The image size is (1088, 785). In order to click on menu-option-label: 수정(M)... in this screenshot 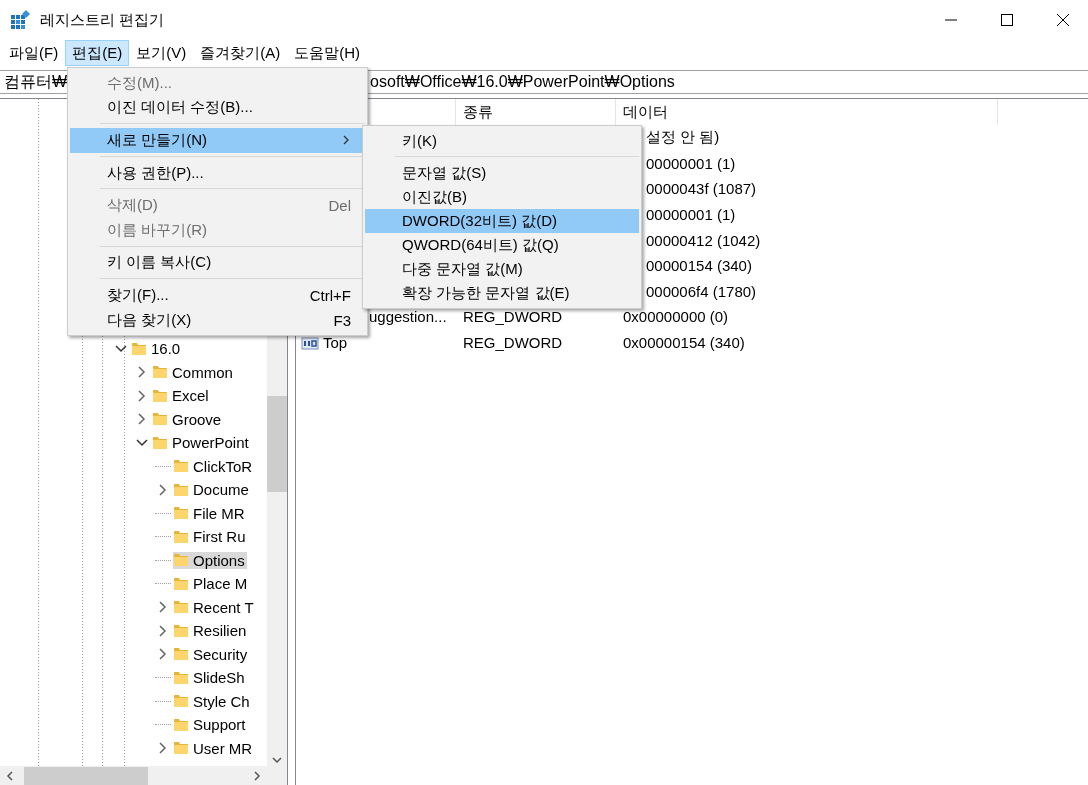, I will do `click(140, 83)`.